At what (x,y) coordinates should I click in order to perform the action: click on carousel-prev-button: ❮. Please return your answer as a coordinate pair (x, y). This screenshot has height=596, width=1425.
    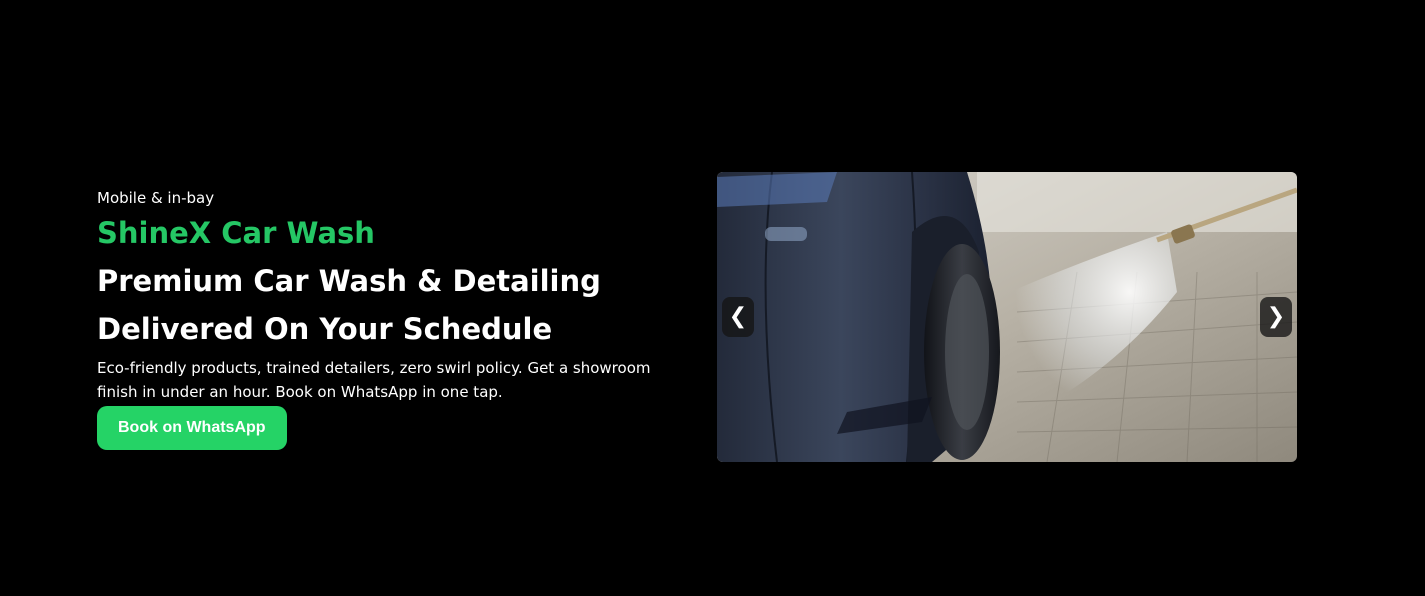
    Looking at the image, I should click on (738, 317).